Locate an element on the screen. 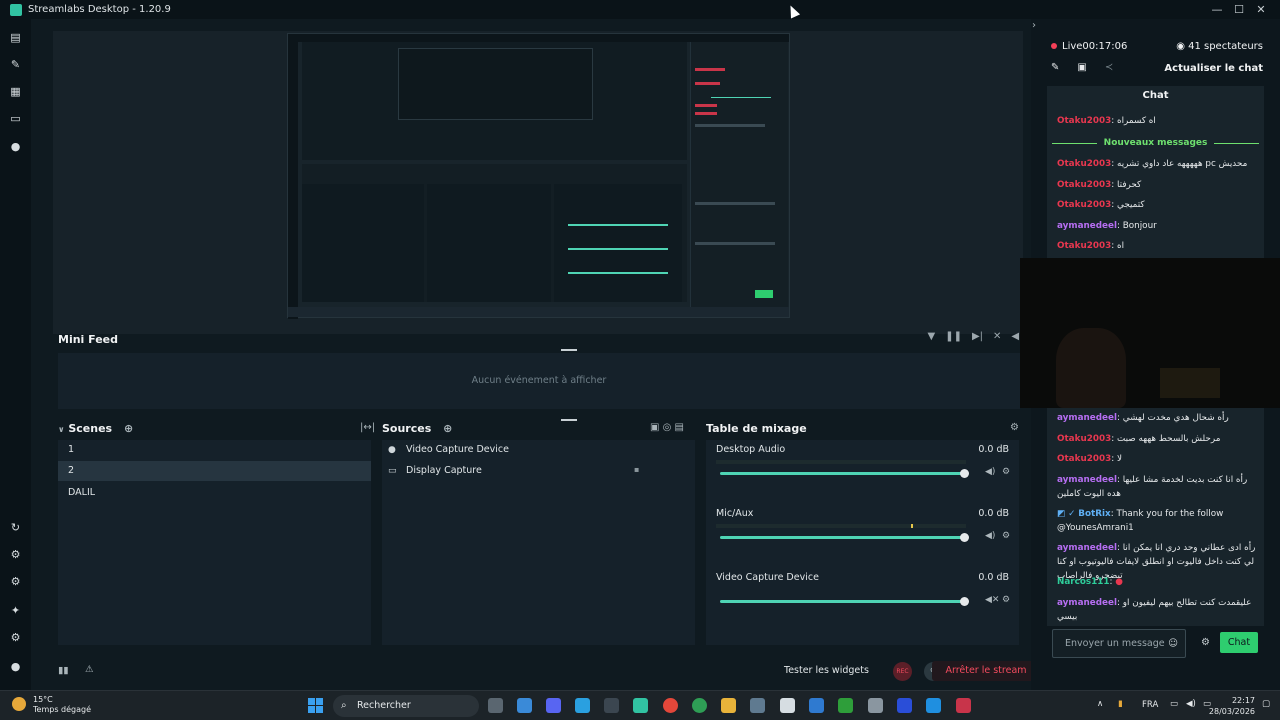 The width and height of the screenshot is (1280, 720). capcut-icon is located at coordinates (963, 705).